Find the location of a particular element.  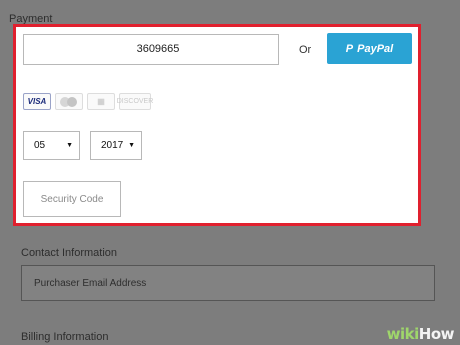

or-label: Or is located at coordinates (305, 50).